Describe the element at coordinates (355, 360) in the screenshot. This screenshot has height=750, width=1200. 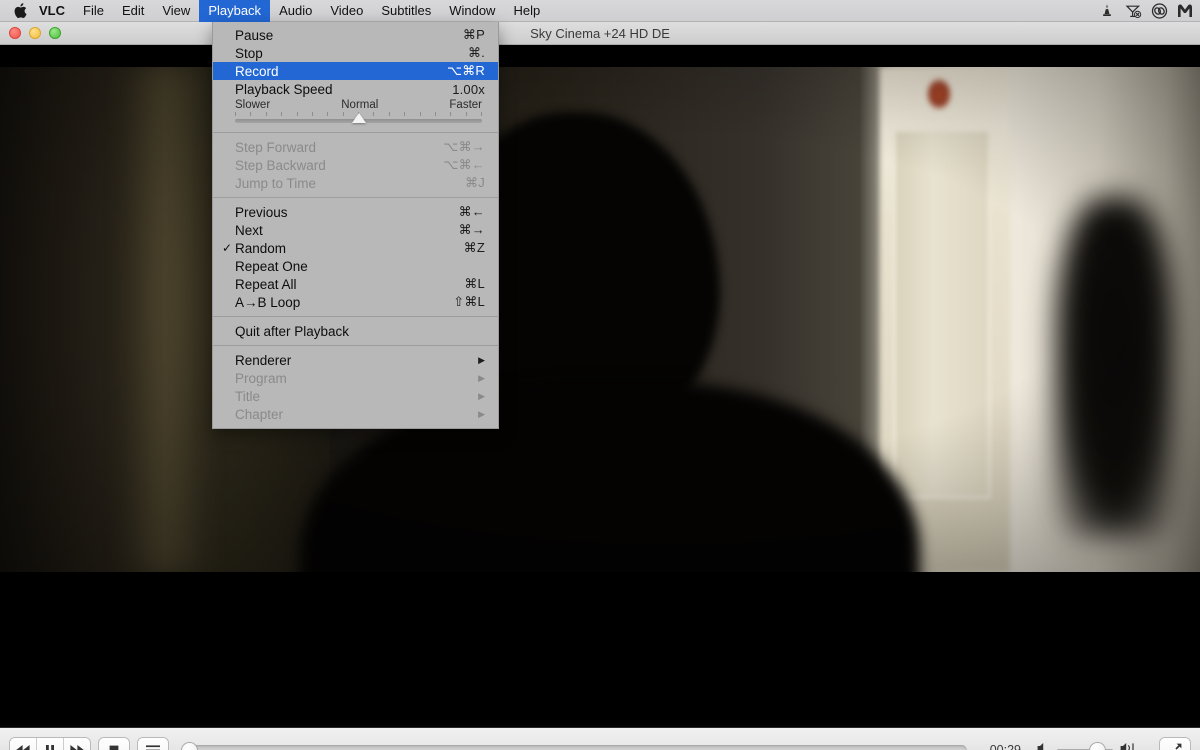
I see `menu-item-renderer: Renderer ▶` at that location.